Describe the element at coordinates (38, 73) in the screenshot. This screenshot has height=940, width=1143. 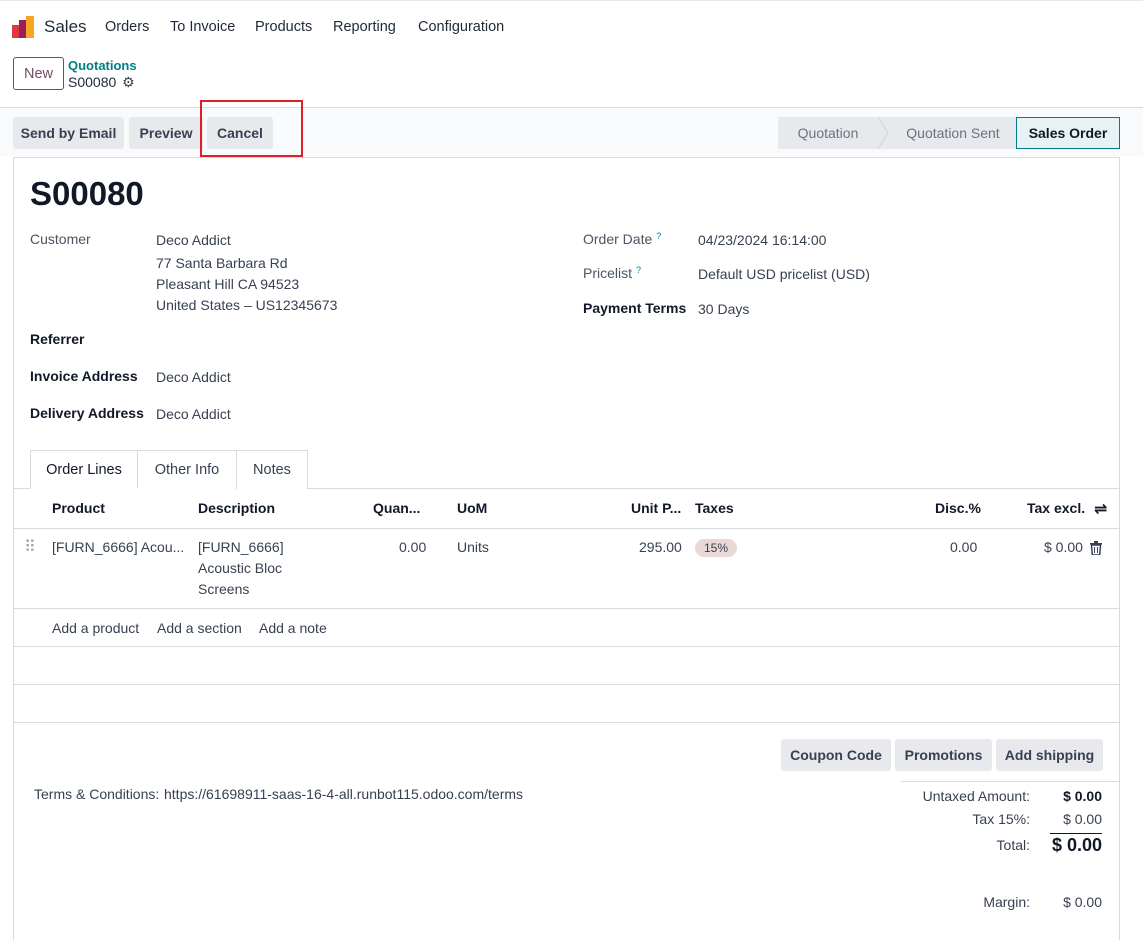
I see `new-button: New` at that location.